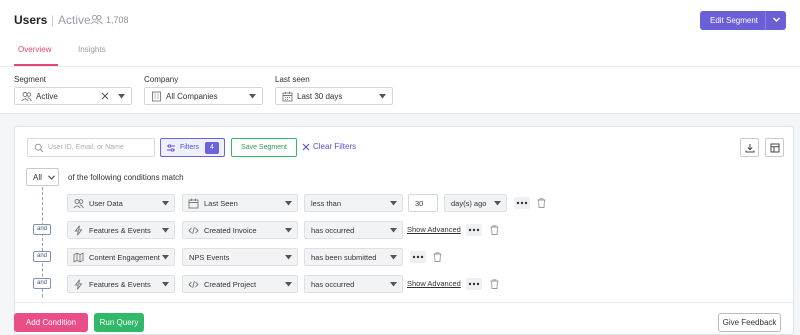  I want to click on condition-field-select: Created Invoice, so click(240, 230).